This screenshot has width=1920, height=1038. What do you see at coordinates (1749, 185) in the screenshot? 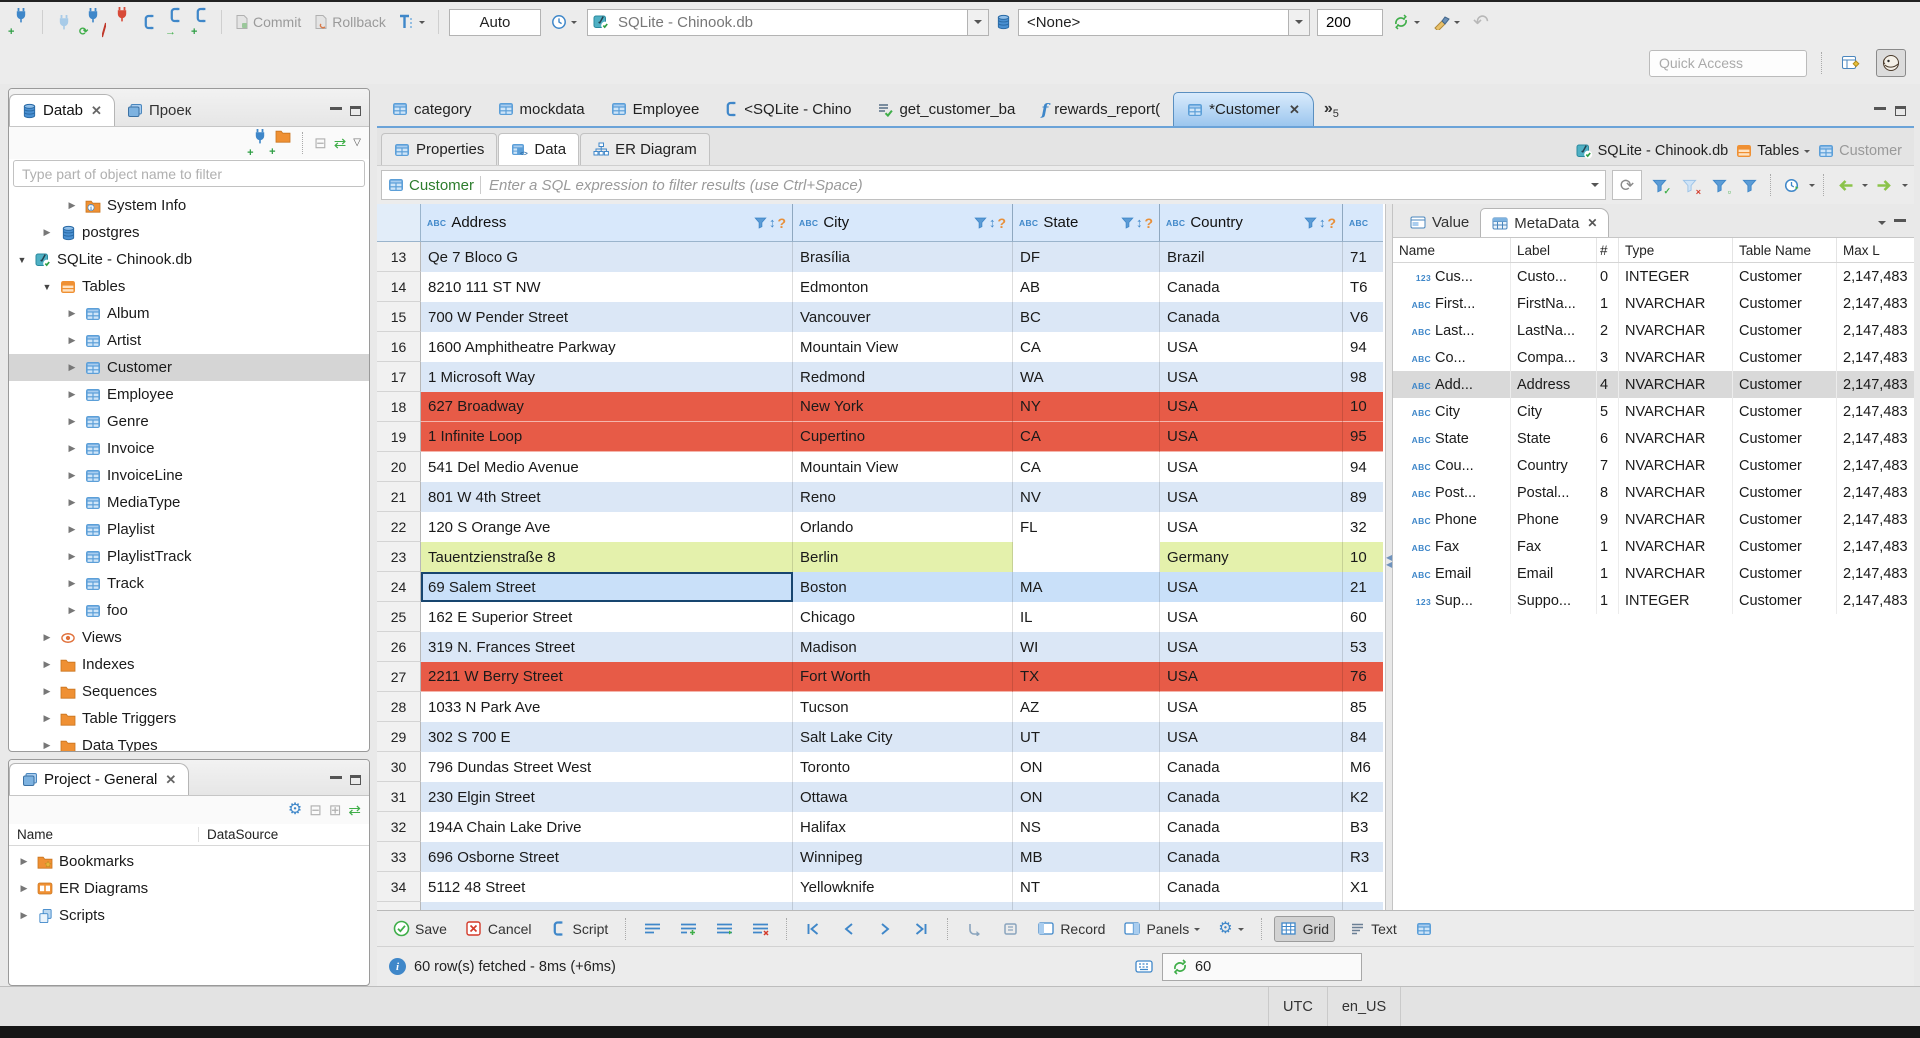
I see `custom-filter-button` at bounding box center [1749, 185].